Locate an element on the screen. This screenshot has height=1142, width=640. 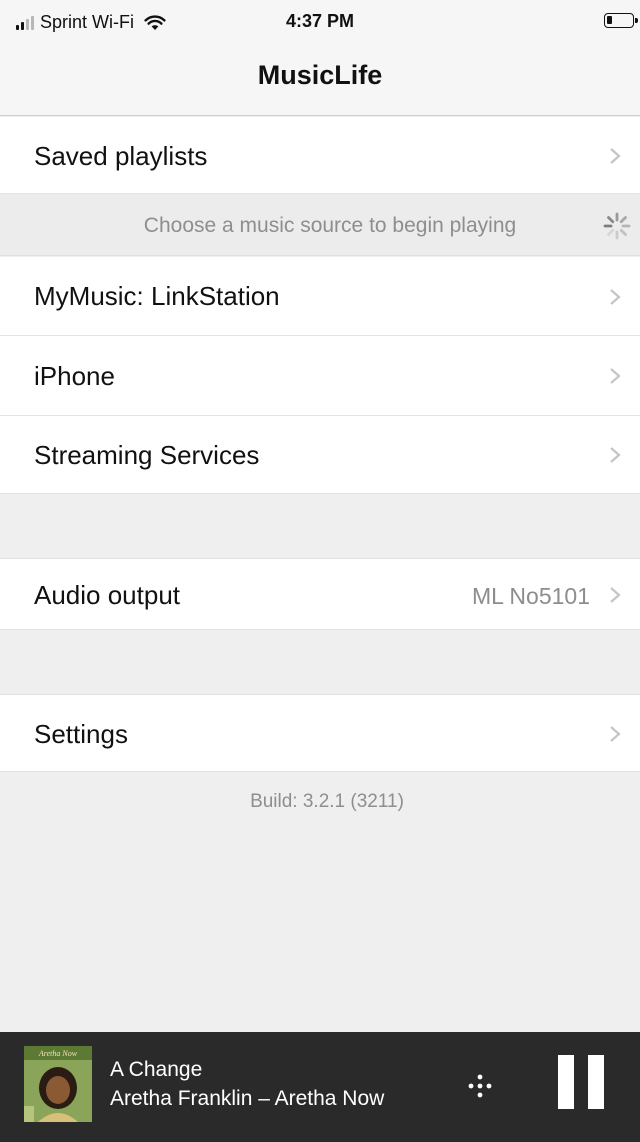
hint-text: Choose a music source to begin playing is located at coordinates (330, 225).